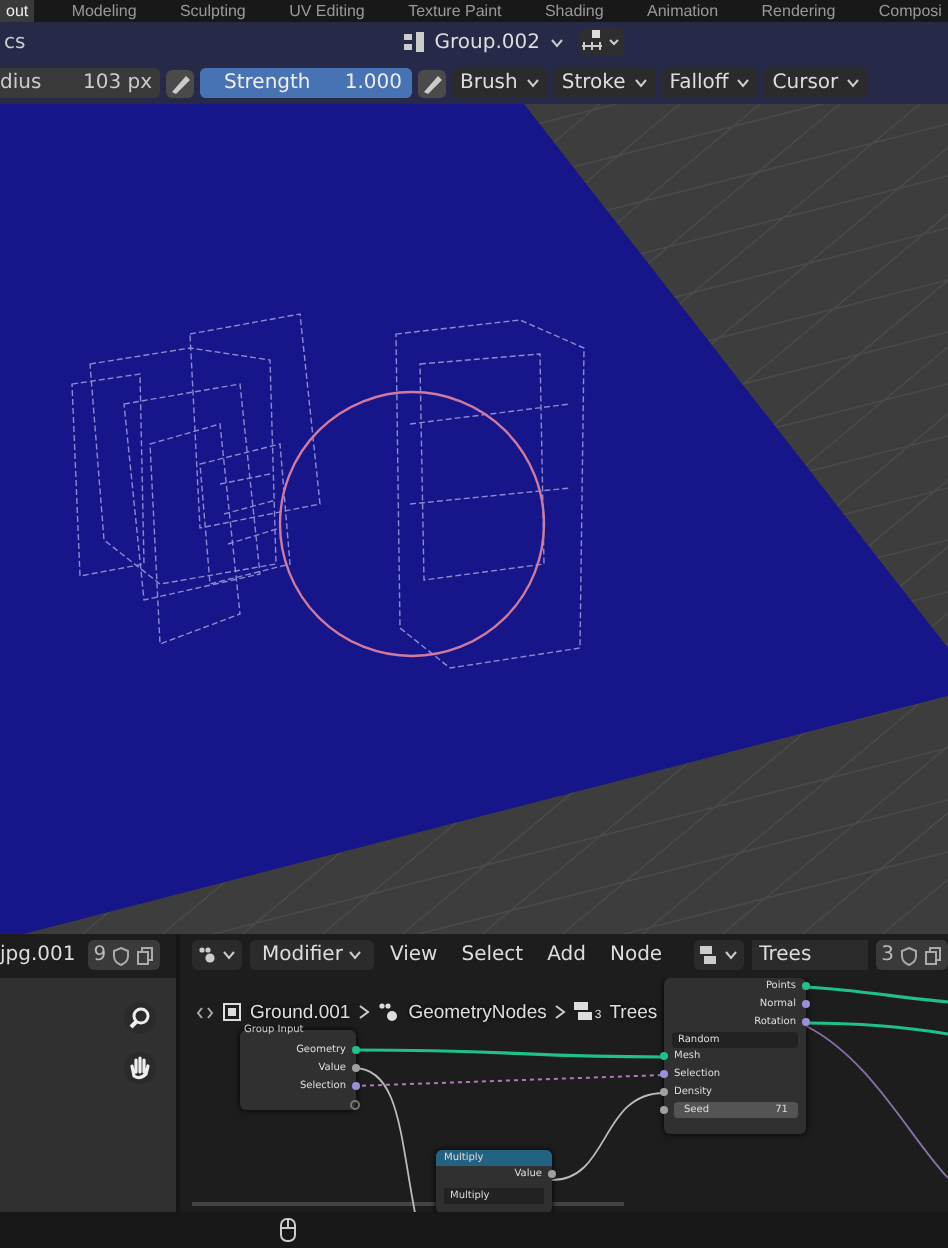 This screenshot has height=1248, width=948. Describe the element at coordinates (604, 83) in the screenshot. I see `popover-dropdown: Stroke` at that location.